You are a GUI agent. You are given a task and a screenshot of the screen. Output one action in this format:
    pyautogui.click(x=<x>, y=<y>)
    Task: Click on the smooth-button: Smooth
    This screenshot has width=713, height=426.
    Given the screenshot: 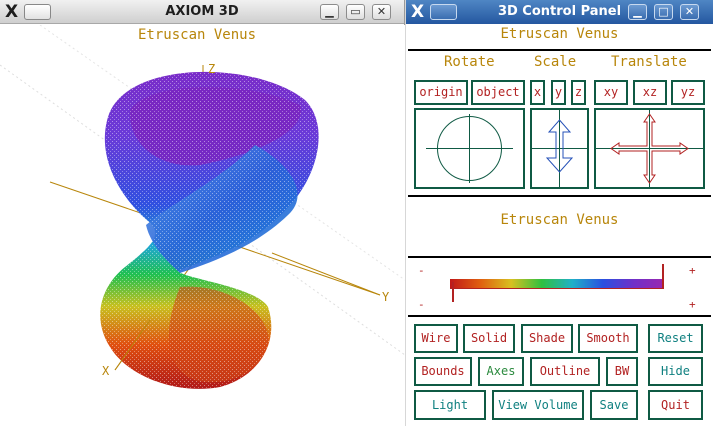 What is the action you would take?
    pyautogui.click(x=608, y=338)
    